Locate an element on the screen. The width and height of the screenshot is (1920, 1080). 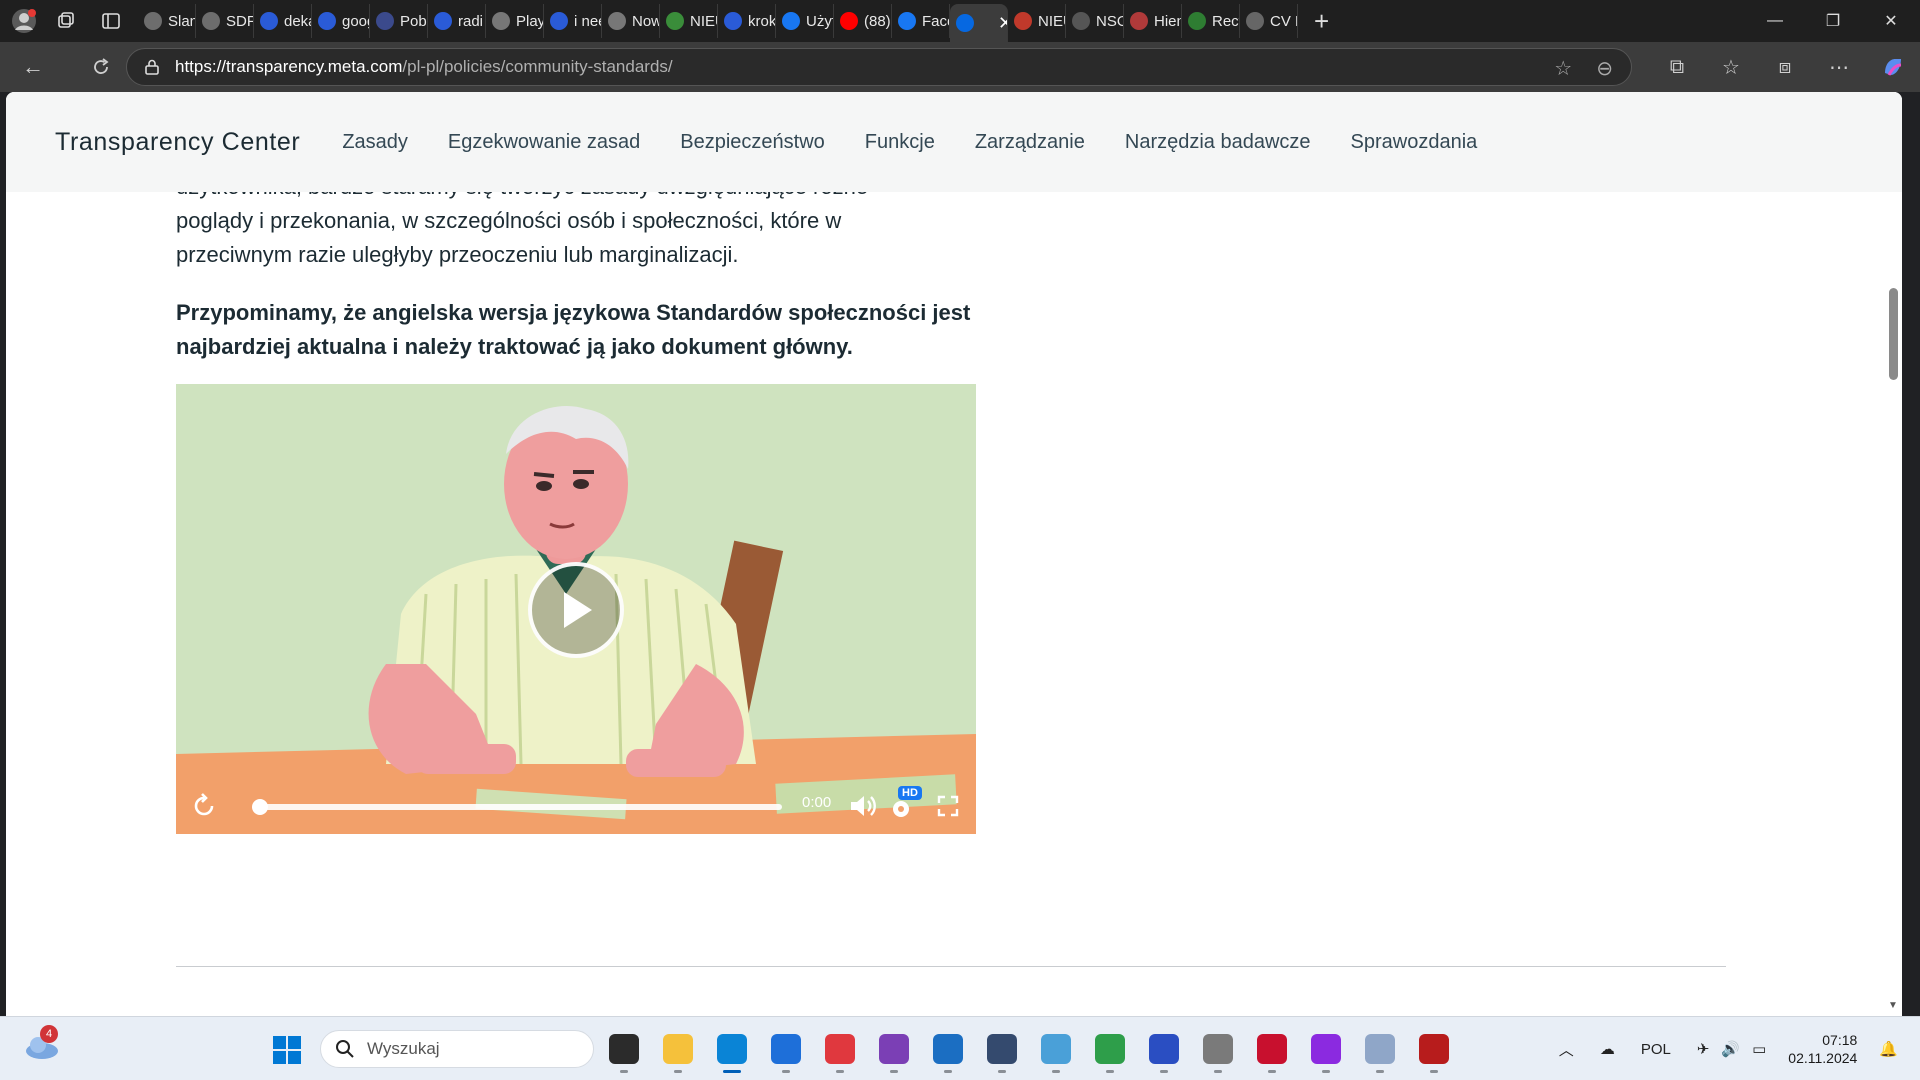
taskbar-app-app-cube is located at coordinates (1002, 1049).